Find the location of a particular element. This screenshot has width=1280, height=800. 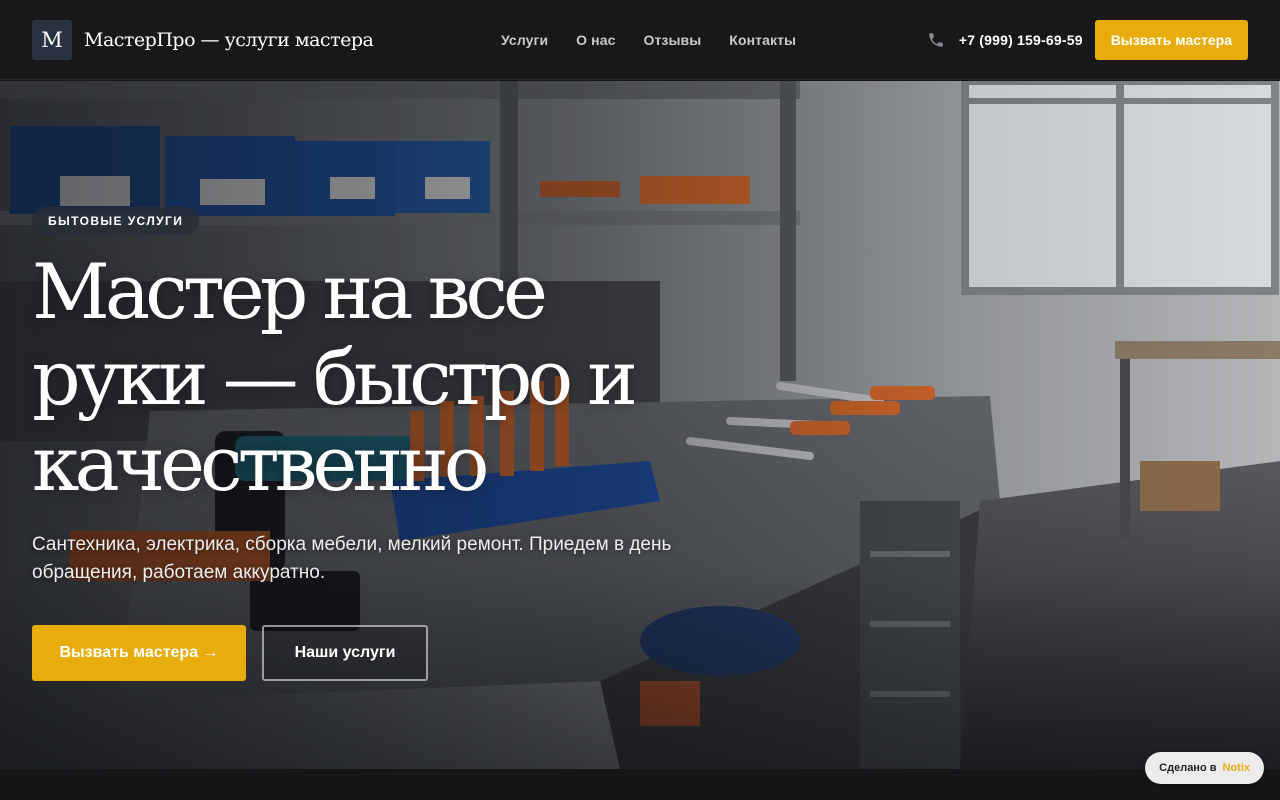

logo-mark: M is located at coordinates (52, 39).